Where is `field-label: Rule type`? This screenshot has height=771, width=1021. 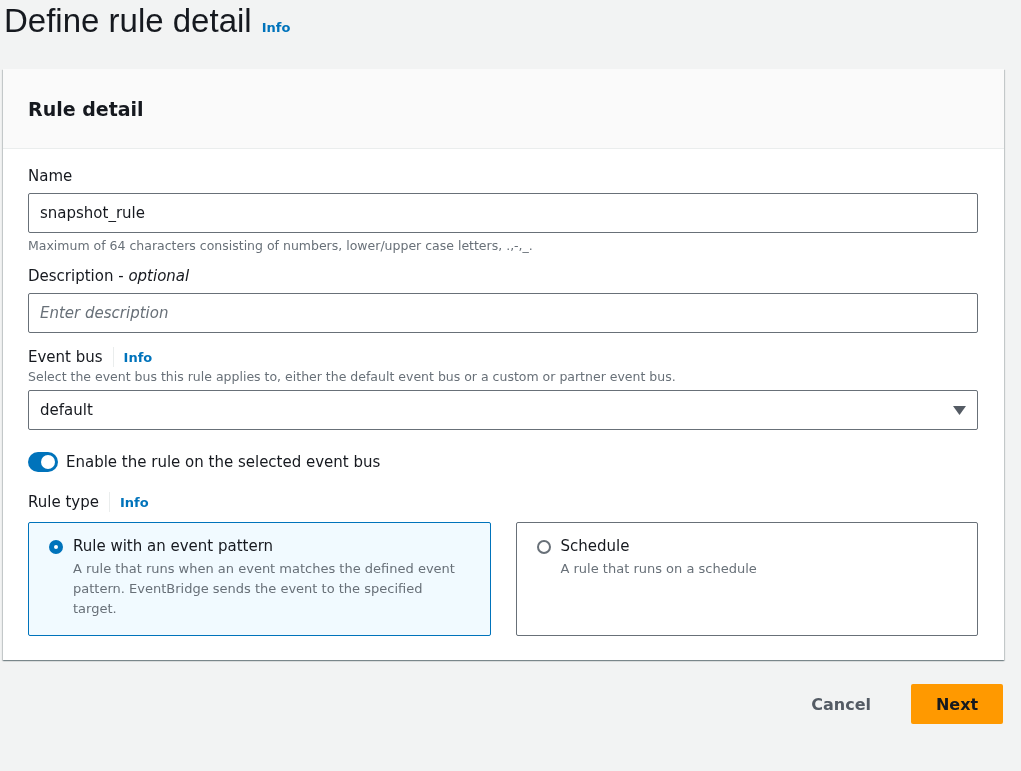
field-label: Rule type is located at coordinates (63, 502).